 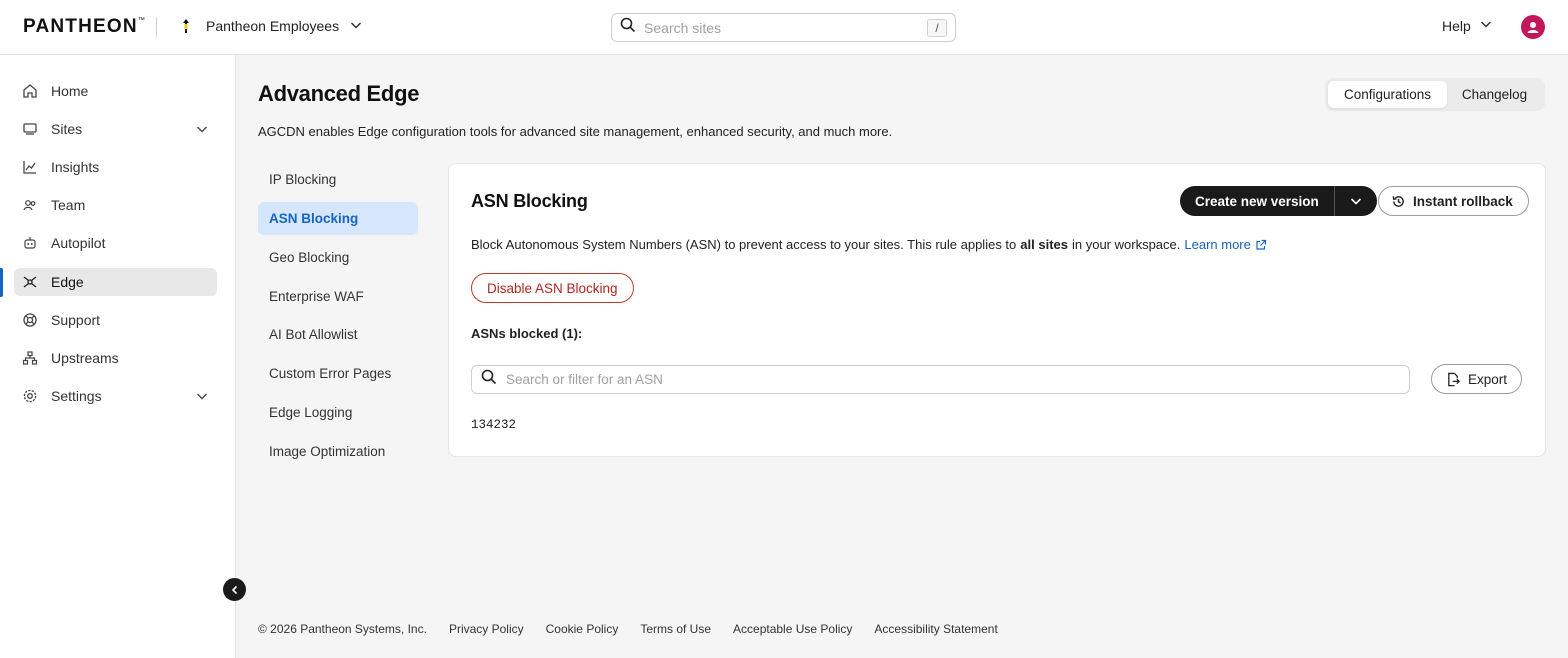 What do you see at coordinates (338, 334) in the screenshot?
I see `subnav-item-ai-bot-allowlist: AI Bot Allowlist` at bounding box center [338, 334].